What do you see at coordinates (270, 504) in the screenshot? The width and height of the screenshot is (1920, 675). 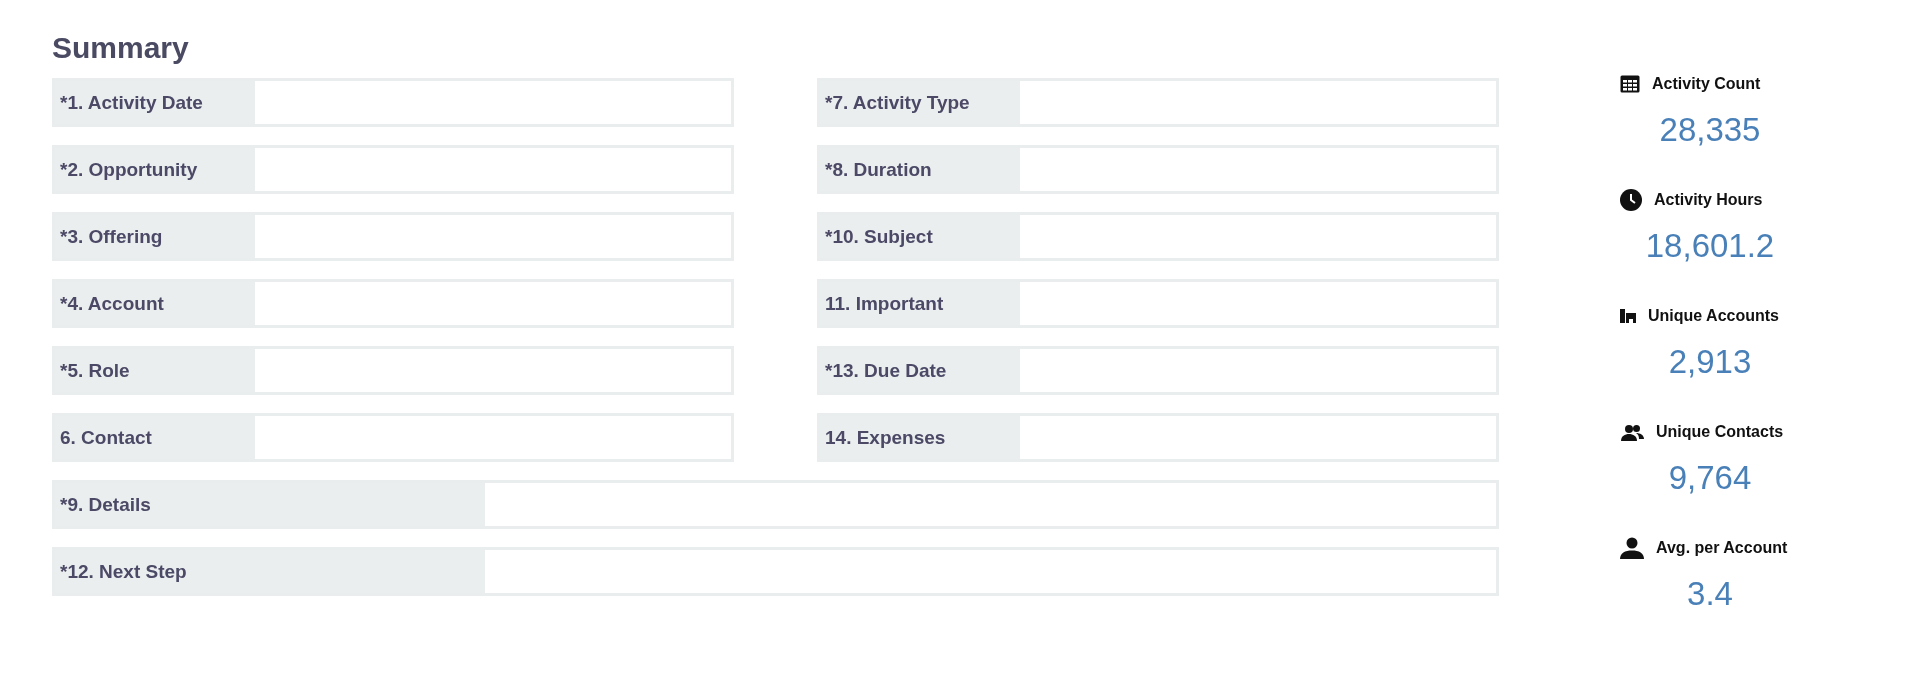 I see `field-label: *9. Details` at bounding box center [270, 504].